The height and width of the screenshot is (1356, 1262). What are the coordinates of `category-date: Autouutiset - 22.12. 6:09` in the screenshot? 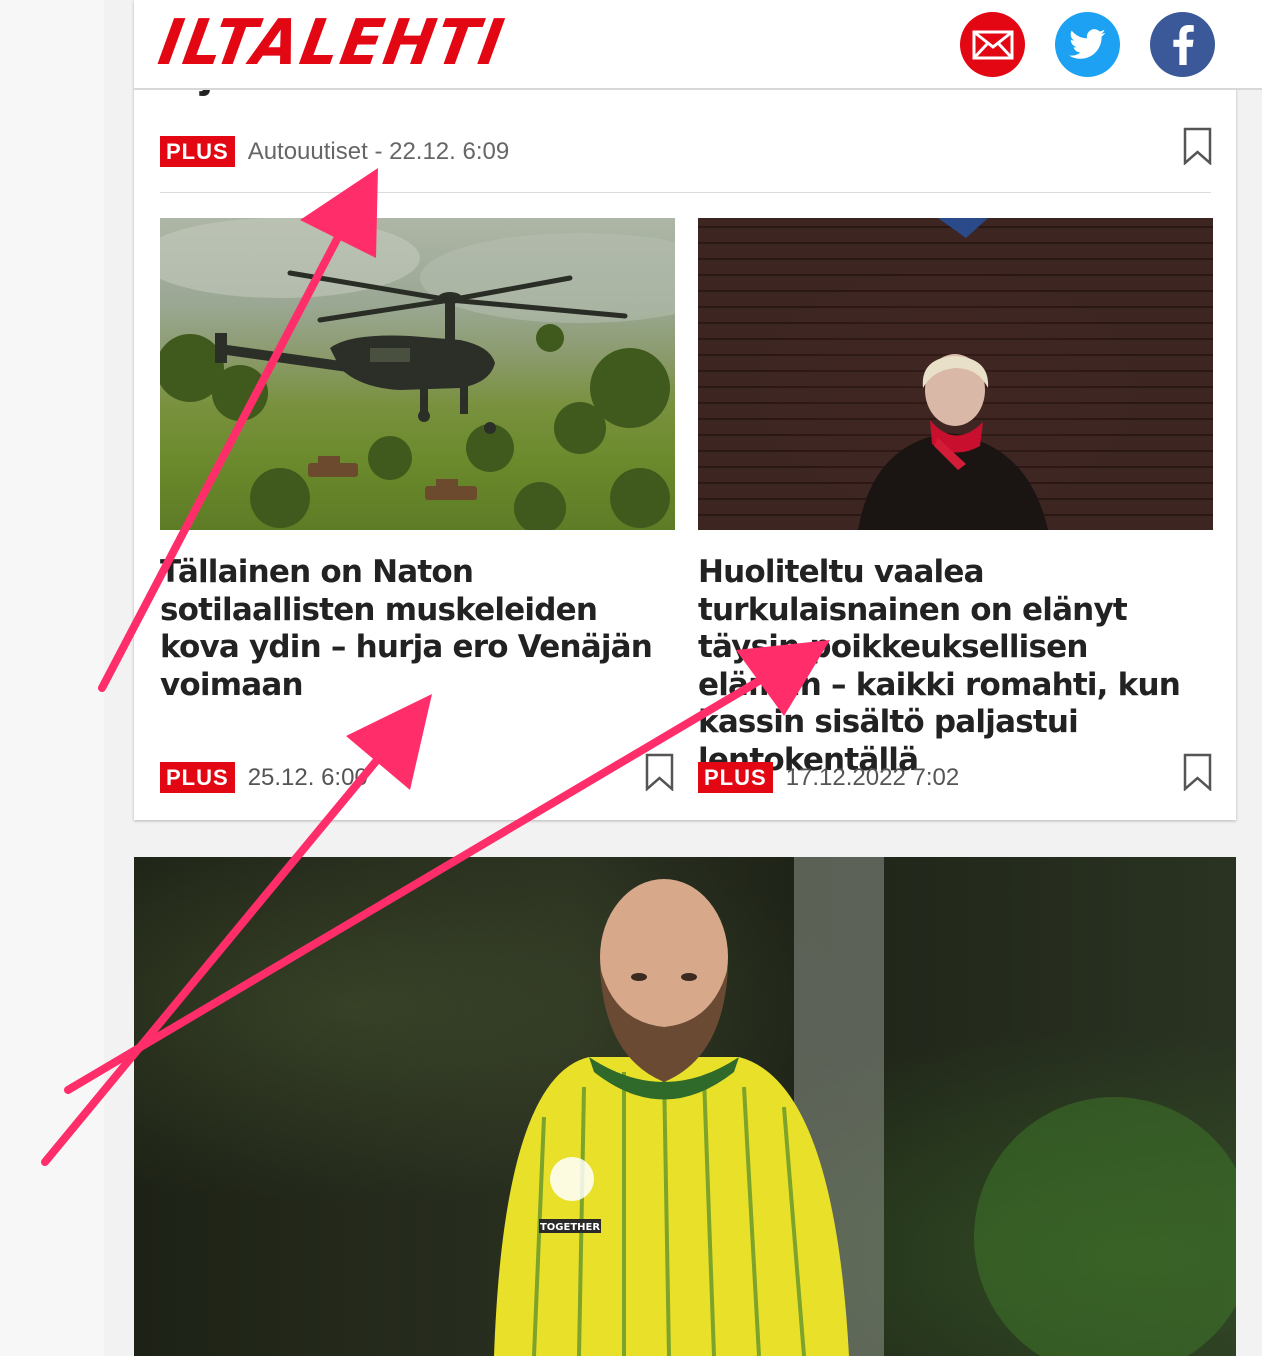 It's located at (378, 151).